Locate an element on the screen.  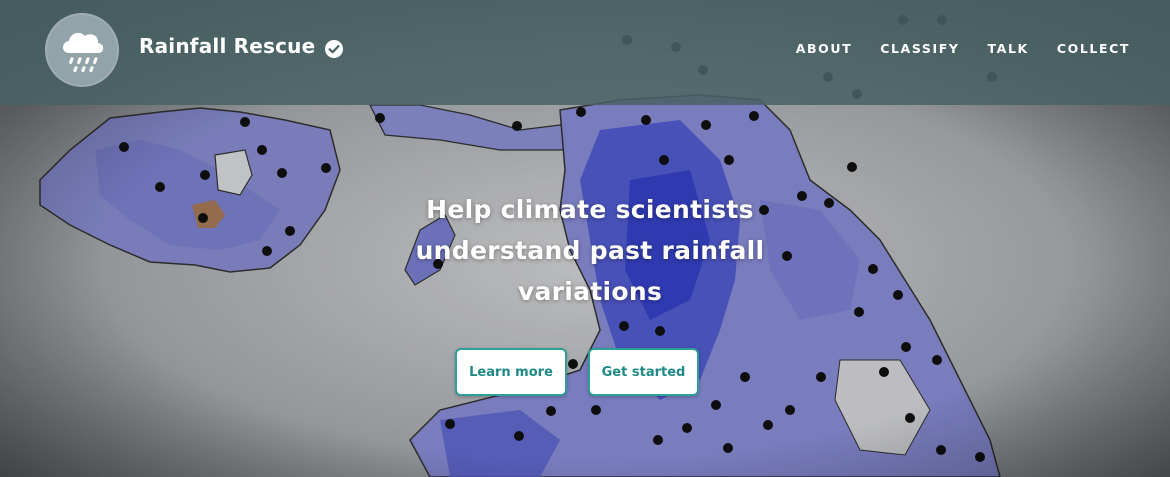
site-title: Rainfall Rescue is located at coordinates (227, 46).